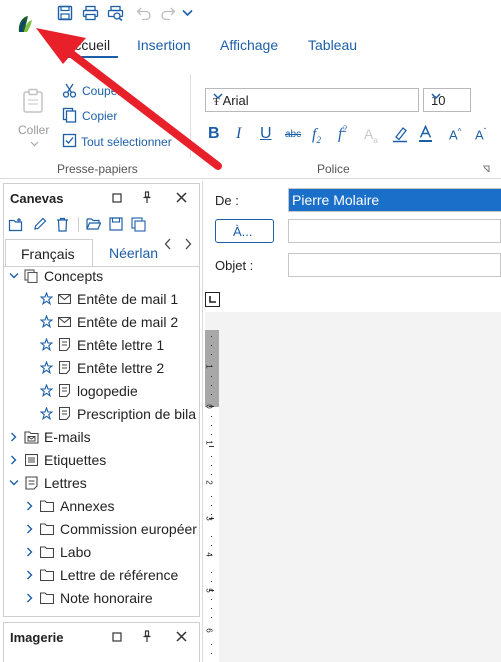 The height and width of the screenshot is (662, 501). I want to click on tree-item-folder: Annexes, so click(101, 506).